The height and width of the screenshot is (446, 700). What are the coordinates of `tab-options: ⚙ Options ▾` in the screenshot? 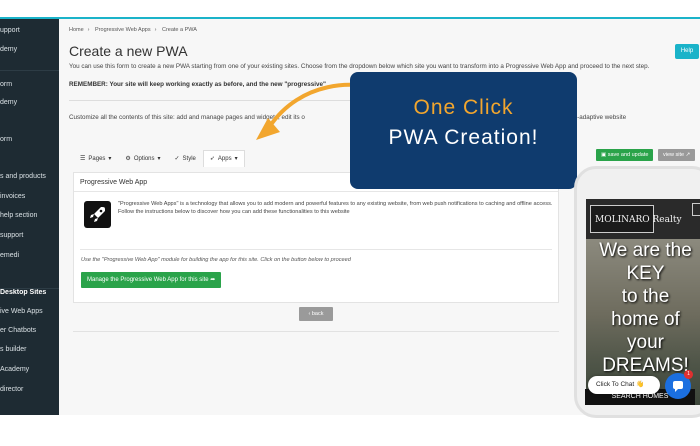 It's located at (142, 158).